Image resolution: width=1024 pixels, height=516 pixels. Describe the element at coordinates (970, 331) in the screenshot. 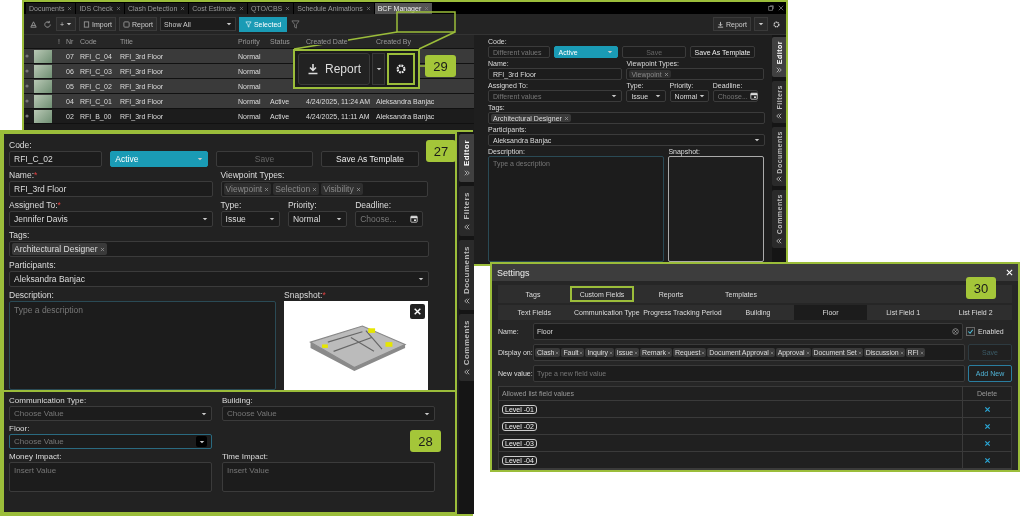

I see `checkbox` at that location.